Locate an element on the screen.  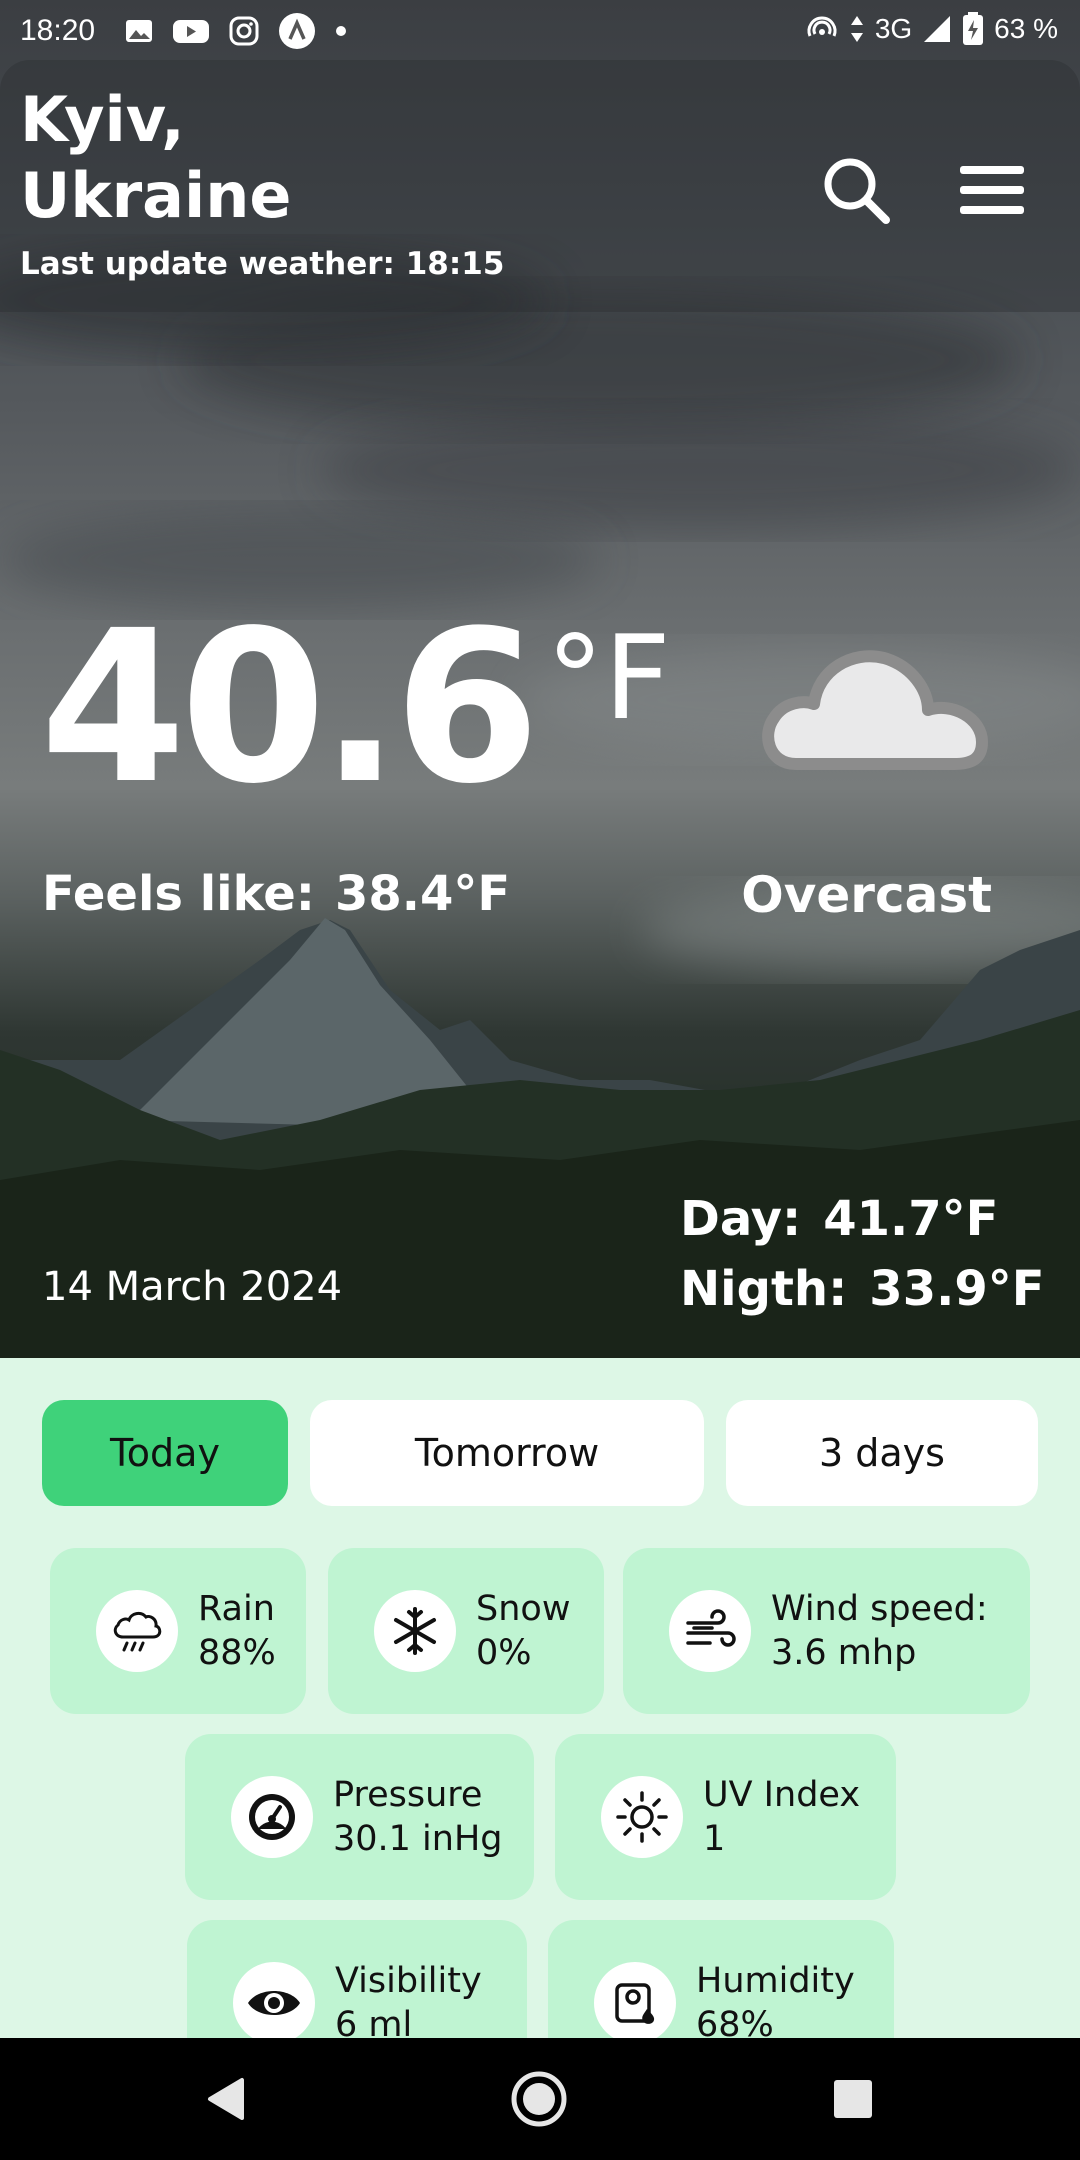
weather-condition: Overcast is located at coordinates (866, 895).